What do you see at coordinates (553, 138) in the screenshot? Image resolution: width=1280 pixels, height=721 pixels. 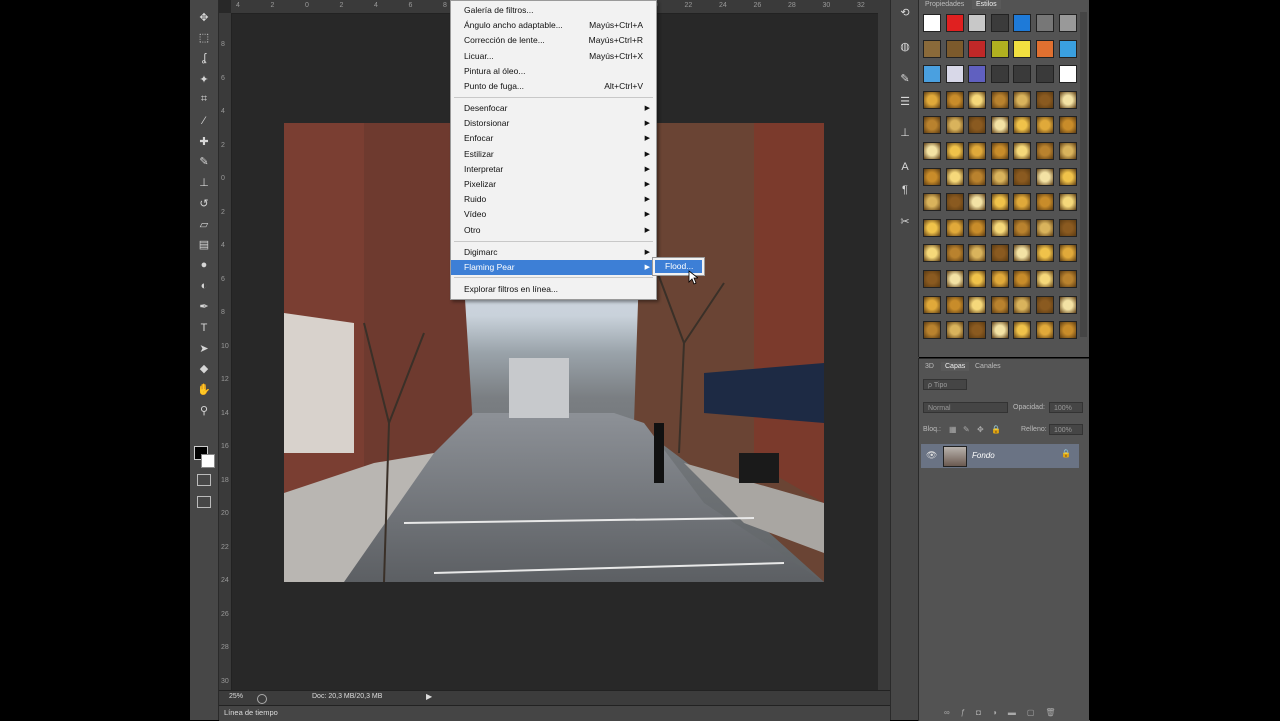 I see `menu-item: Enfocar ▶` at bounding box center [553, 138].